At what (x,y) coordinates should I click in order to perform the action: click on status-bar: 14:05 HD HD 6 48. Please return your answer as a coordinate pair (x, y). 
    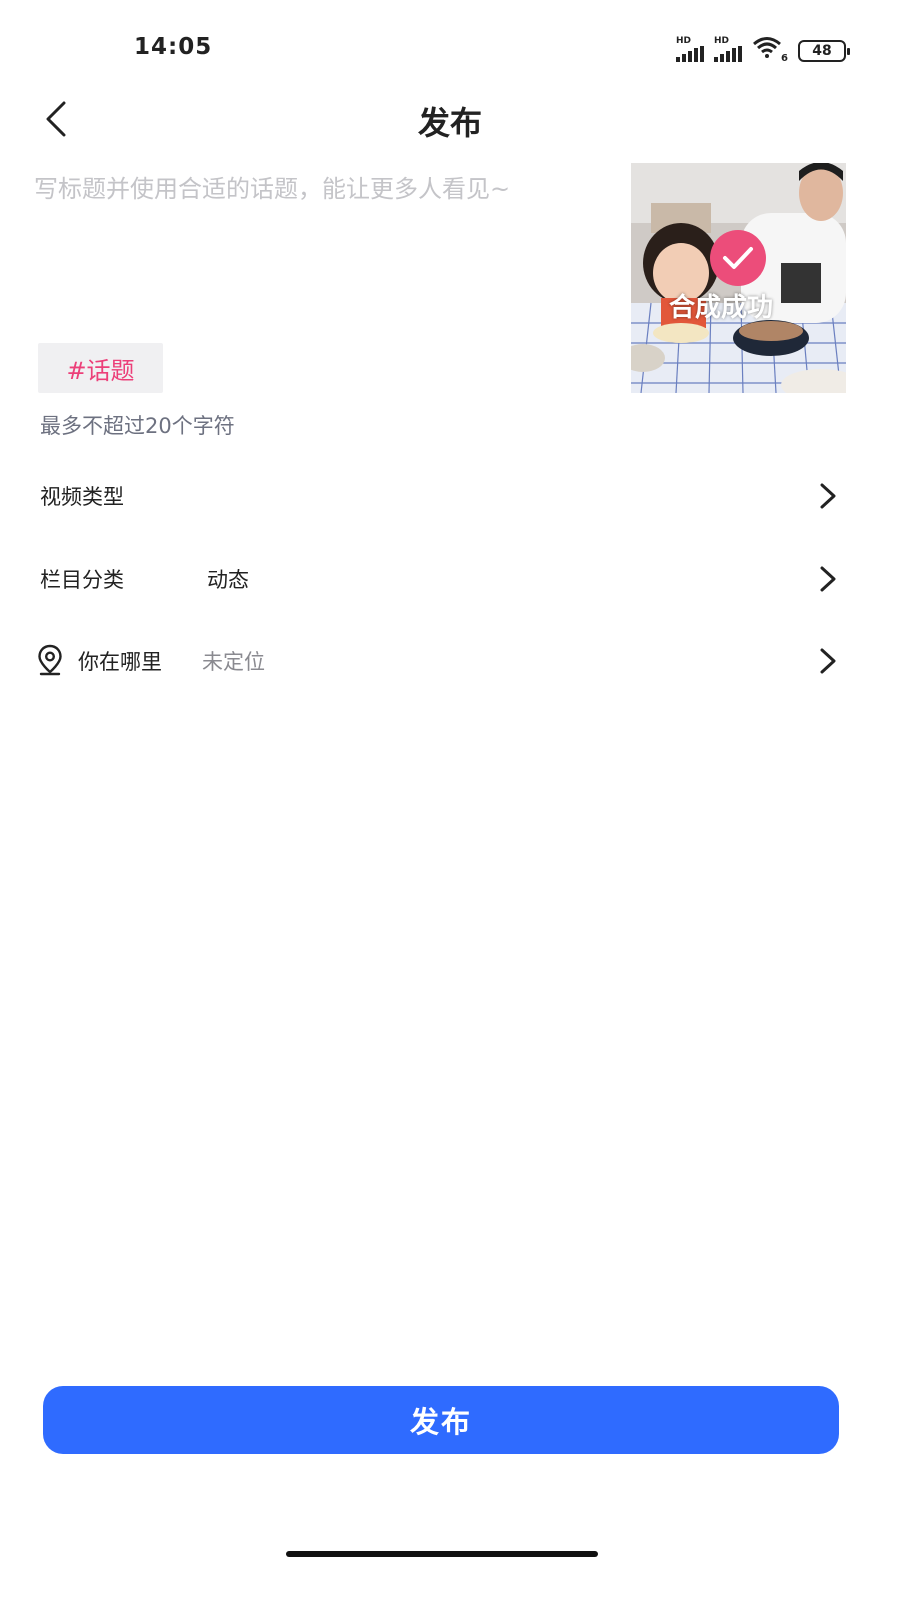
    Looking at the image, I should click on (450, 45).